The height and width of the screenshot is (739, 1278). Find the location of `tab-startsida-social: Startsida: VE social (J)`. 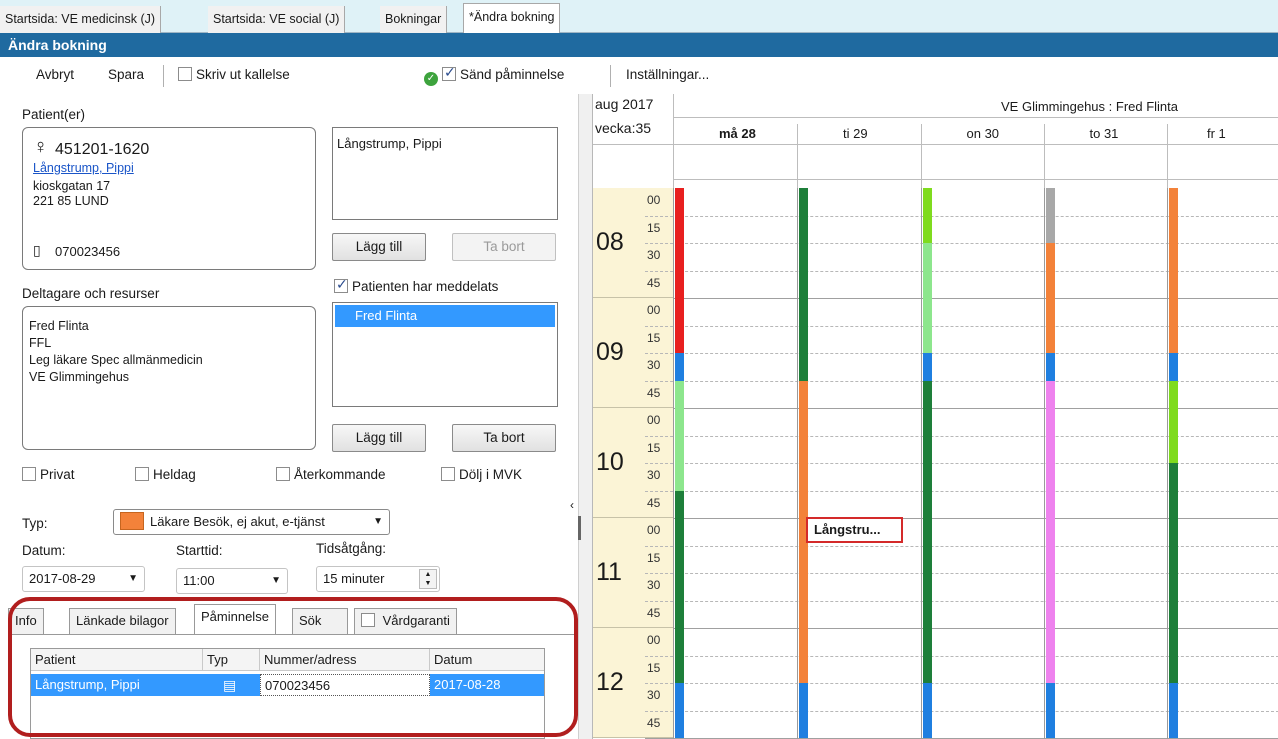

tab-startsida-social: Startsida: VE social (J) is located at coordinates (277, 19).